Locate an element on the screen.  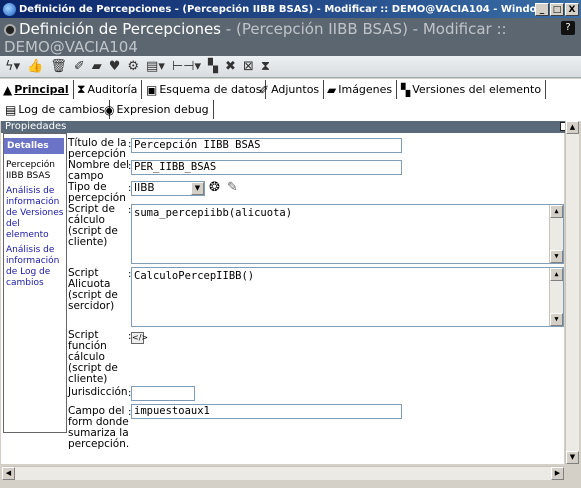
lightning-icon: ϟ▾ is located at coordinates (12, 67).